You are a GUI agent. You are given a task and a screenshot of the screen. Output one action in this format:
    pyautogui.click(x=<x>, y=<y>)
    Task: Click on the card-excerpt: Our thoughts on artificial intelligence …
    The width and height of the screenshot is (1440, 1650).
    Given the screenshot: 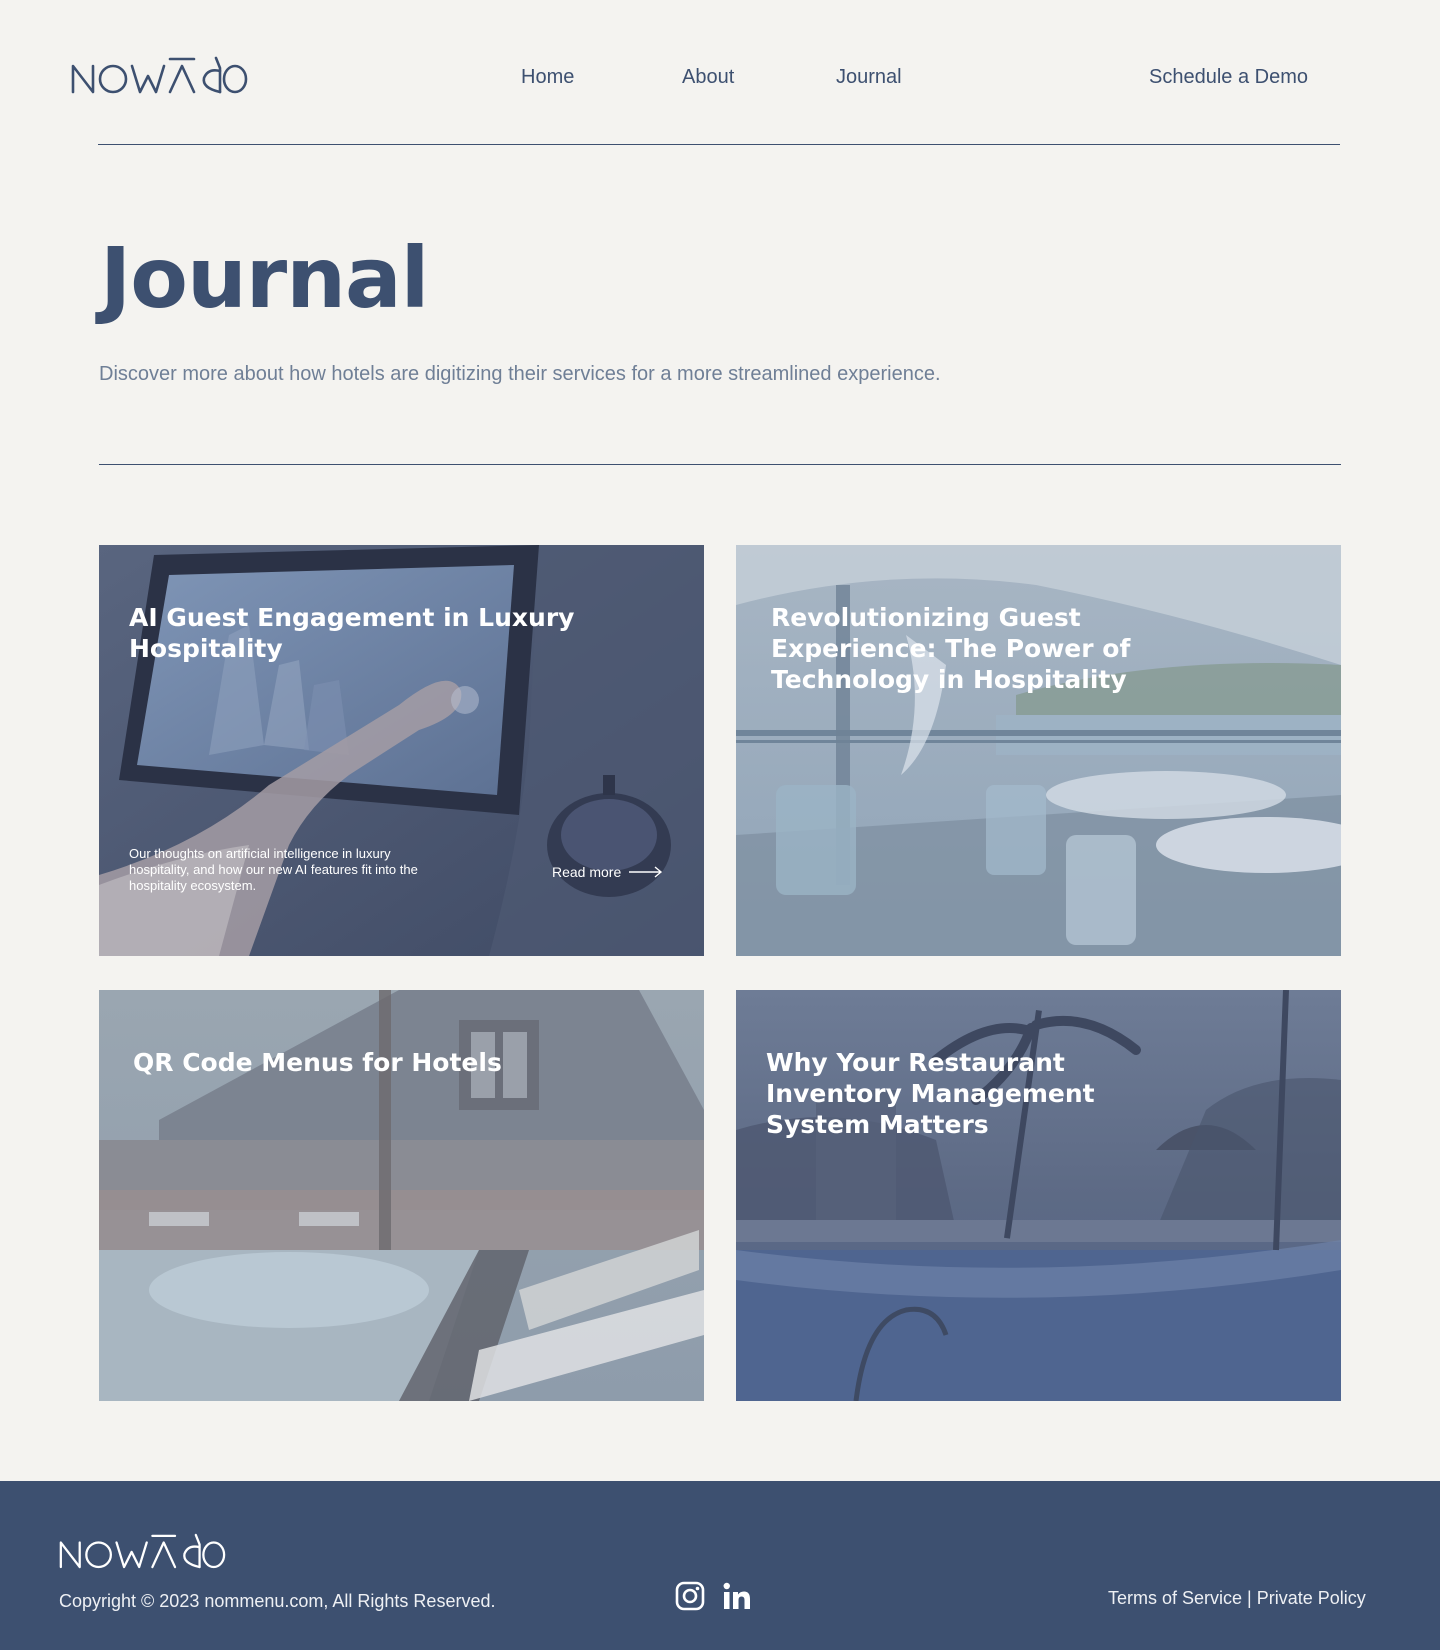 What is the action you would take?
    pyautogui.click(x=273, y=869)
    